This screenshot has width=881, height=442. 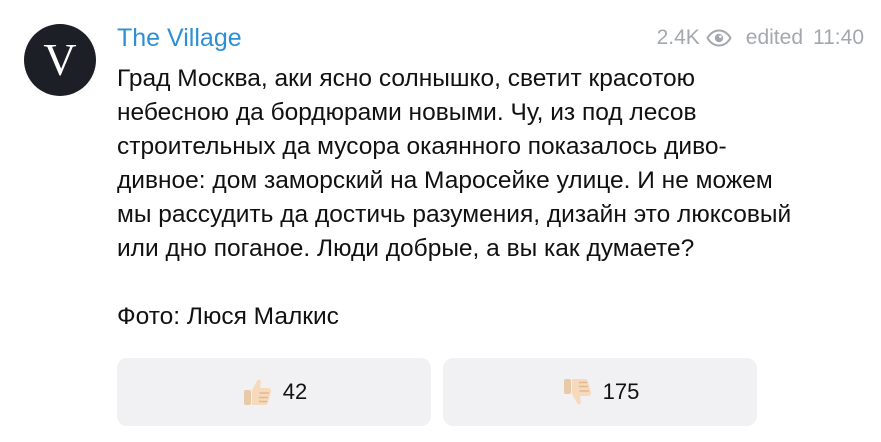 I want to click on view-count: 2.4K, so click(x=678, y=37).